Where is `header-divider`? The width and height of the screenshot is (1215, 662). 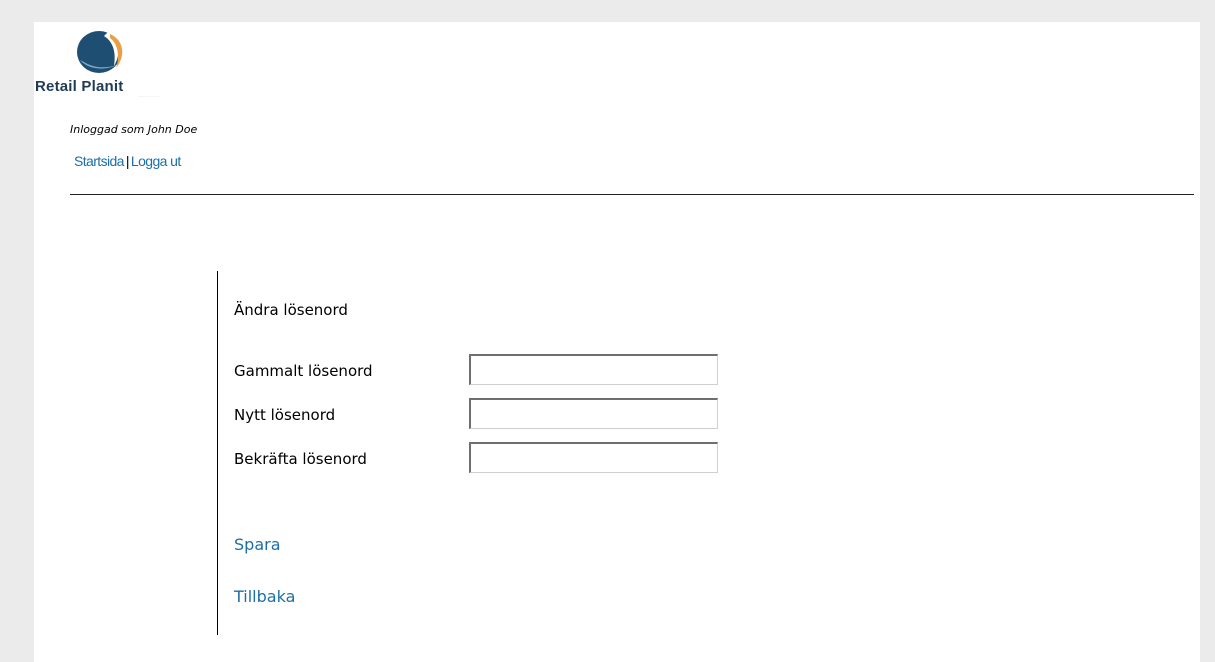 header-divider is located at coordinates (632, 194).